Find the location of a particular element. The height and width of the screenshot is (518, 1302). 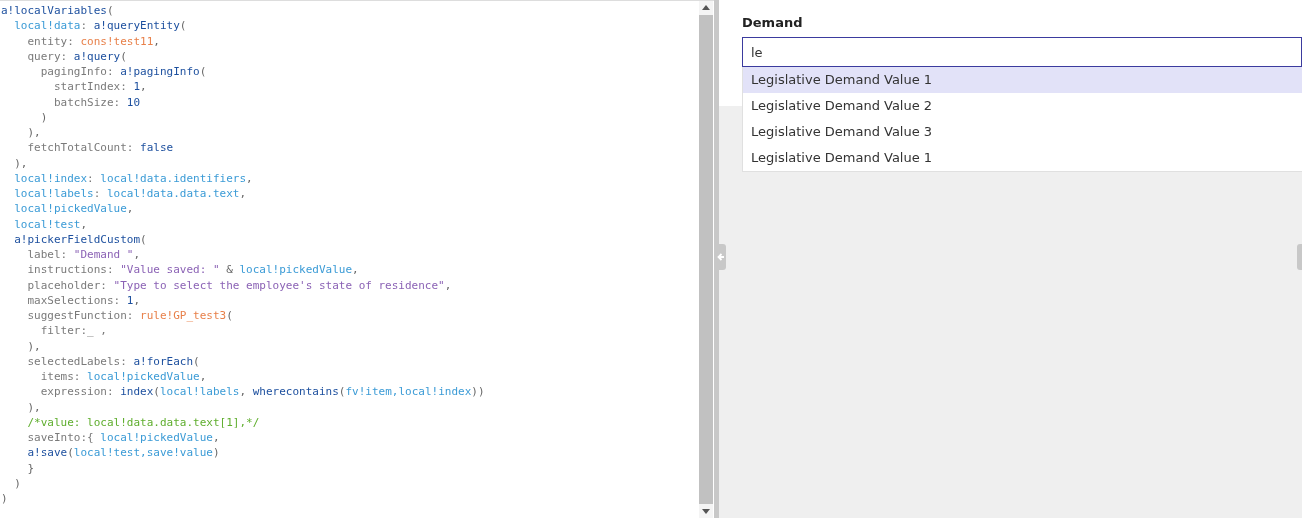

code-line: batchSize: 10 is located at coordinates (97, 102).